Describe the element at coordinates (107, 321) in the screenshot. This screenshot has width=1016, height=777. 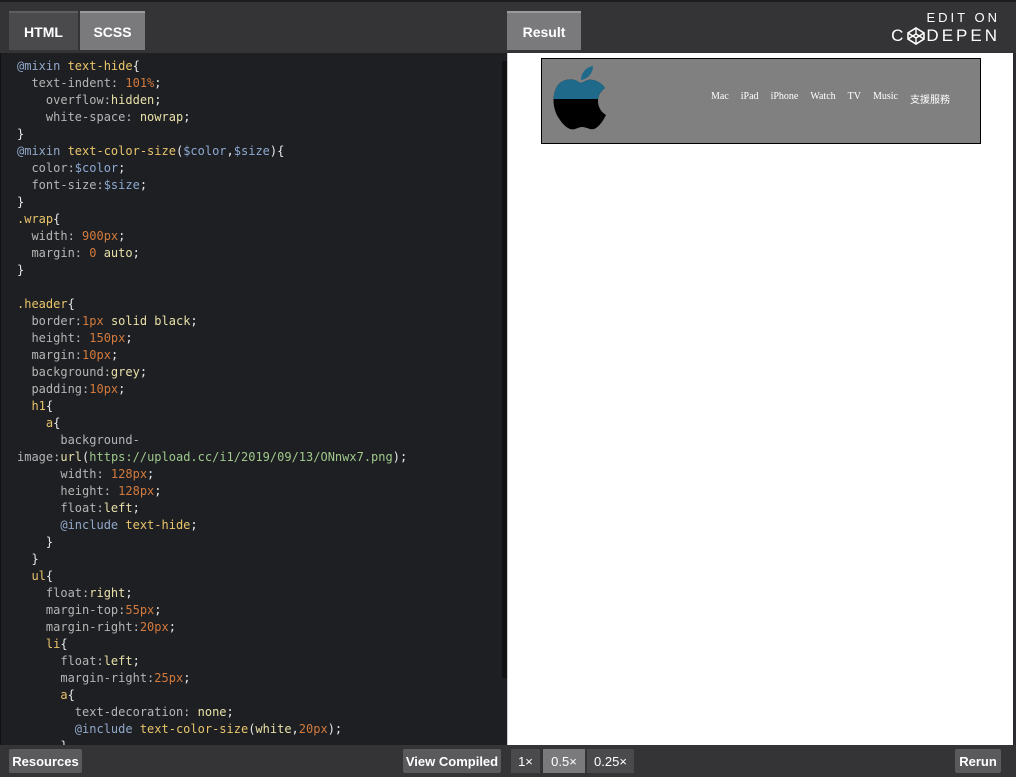
I see `code-line: border:1px solid black;` at that location.